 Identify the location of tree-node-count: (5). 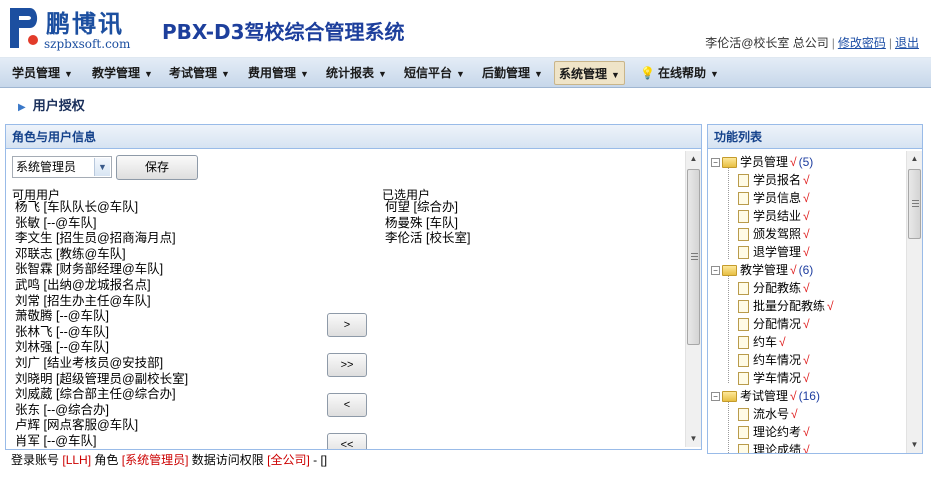
(806, 162).